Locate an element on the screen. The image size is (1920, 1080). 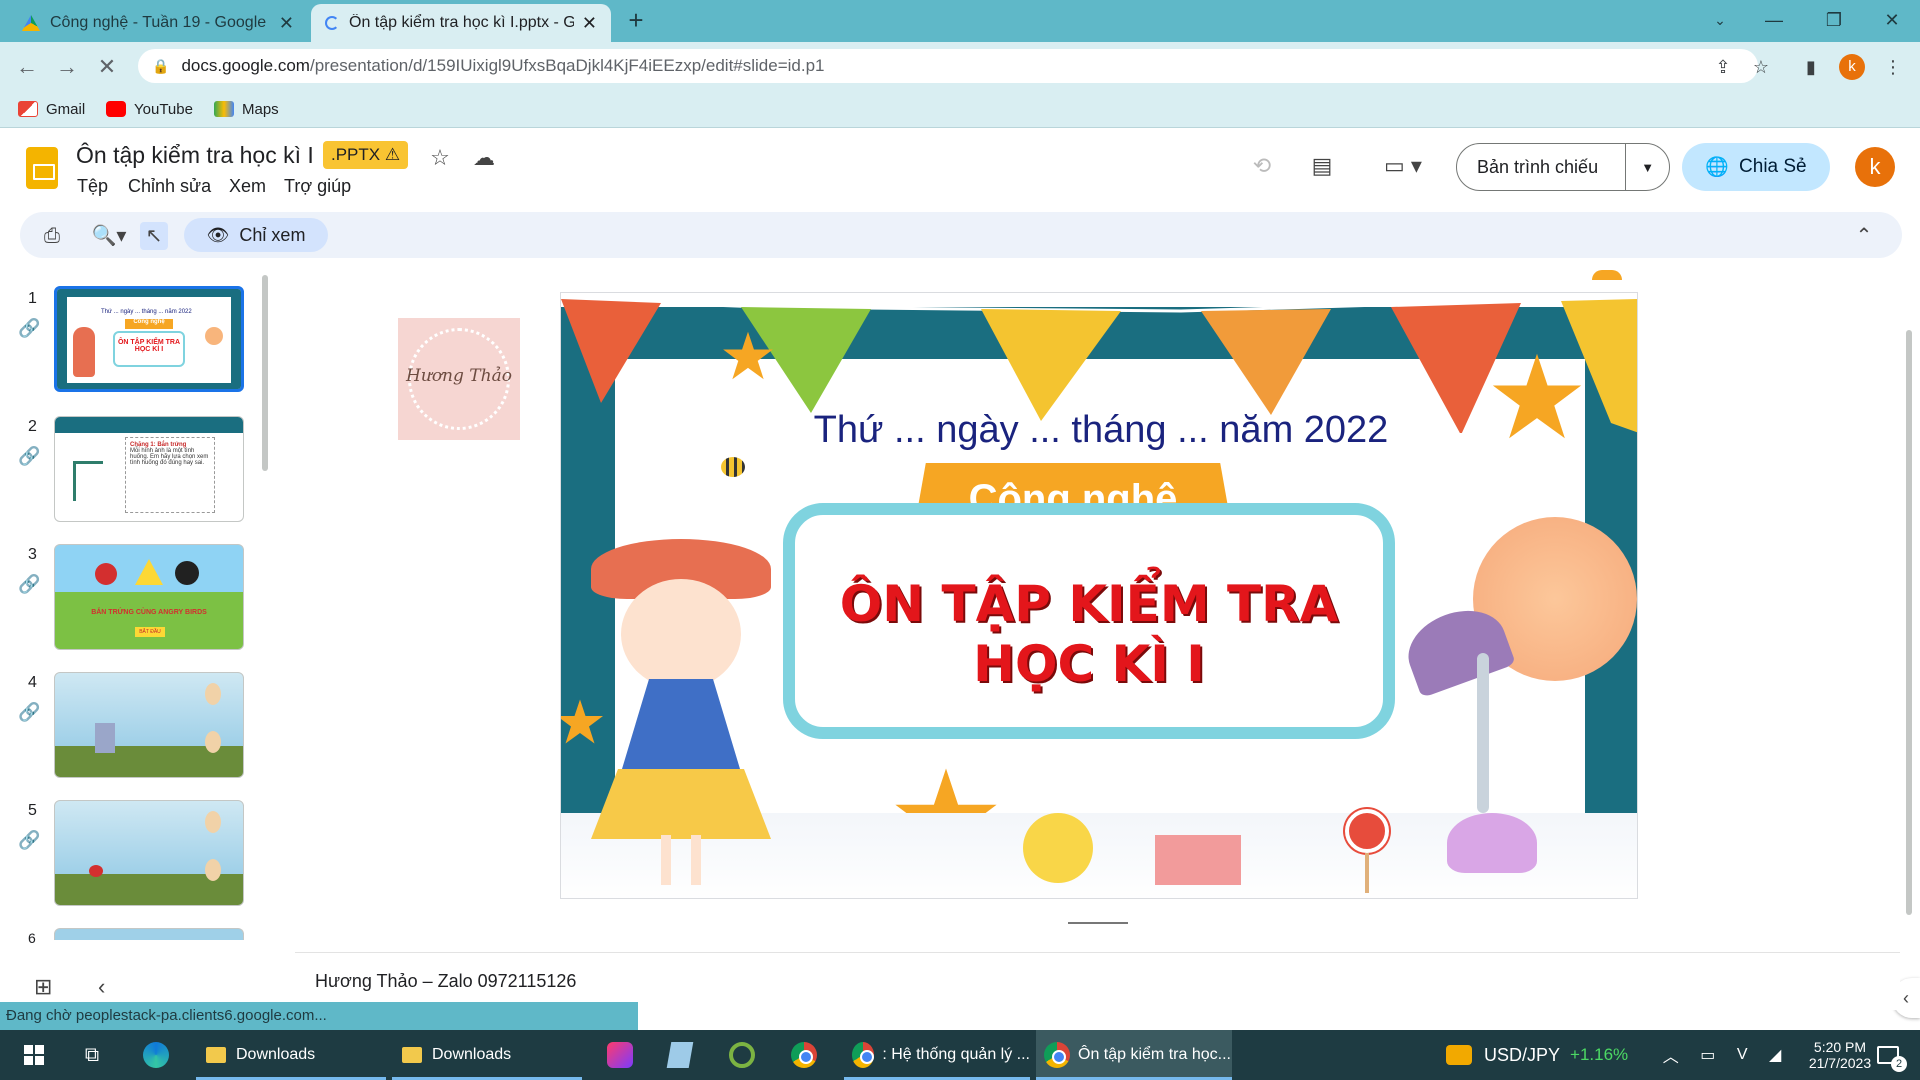
chevron-up-icon: ︿ is located at coordinates (1670, 1057).